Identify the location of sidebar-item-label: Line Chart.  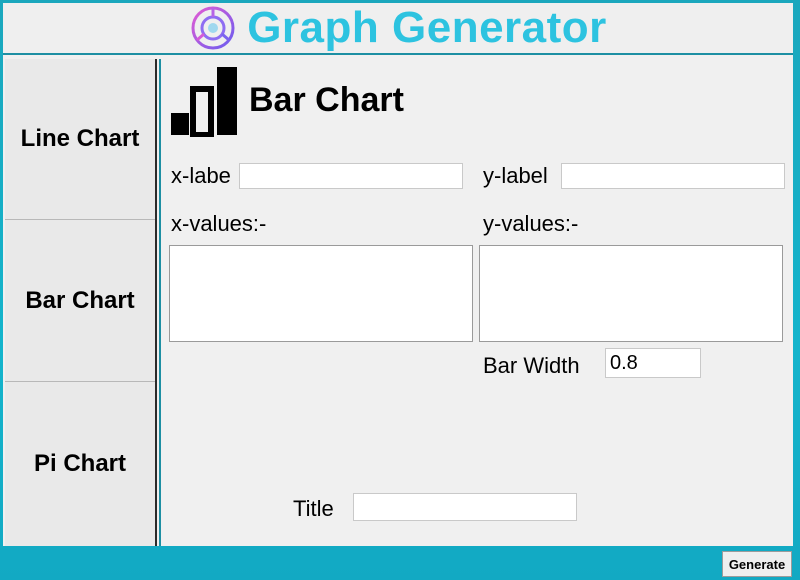
(80, 138).